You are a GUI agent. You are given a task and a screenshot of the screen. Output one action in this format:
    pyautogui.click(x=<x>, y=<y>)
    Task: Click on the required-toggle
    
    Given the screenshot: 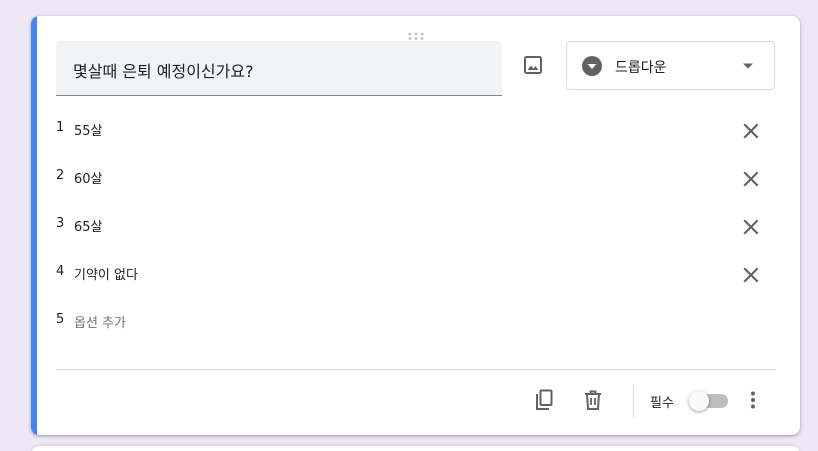 What is the action you would take?
    pyautogui.click(x=708, y=401)
    